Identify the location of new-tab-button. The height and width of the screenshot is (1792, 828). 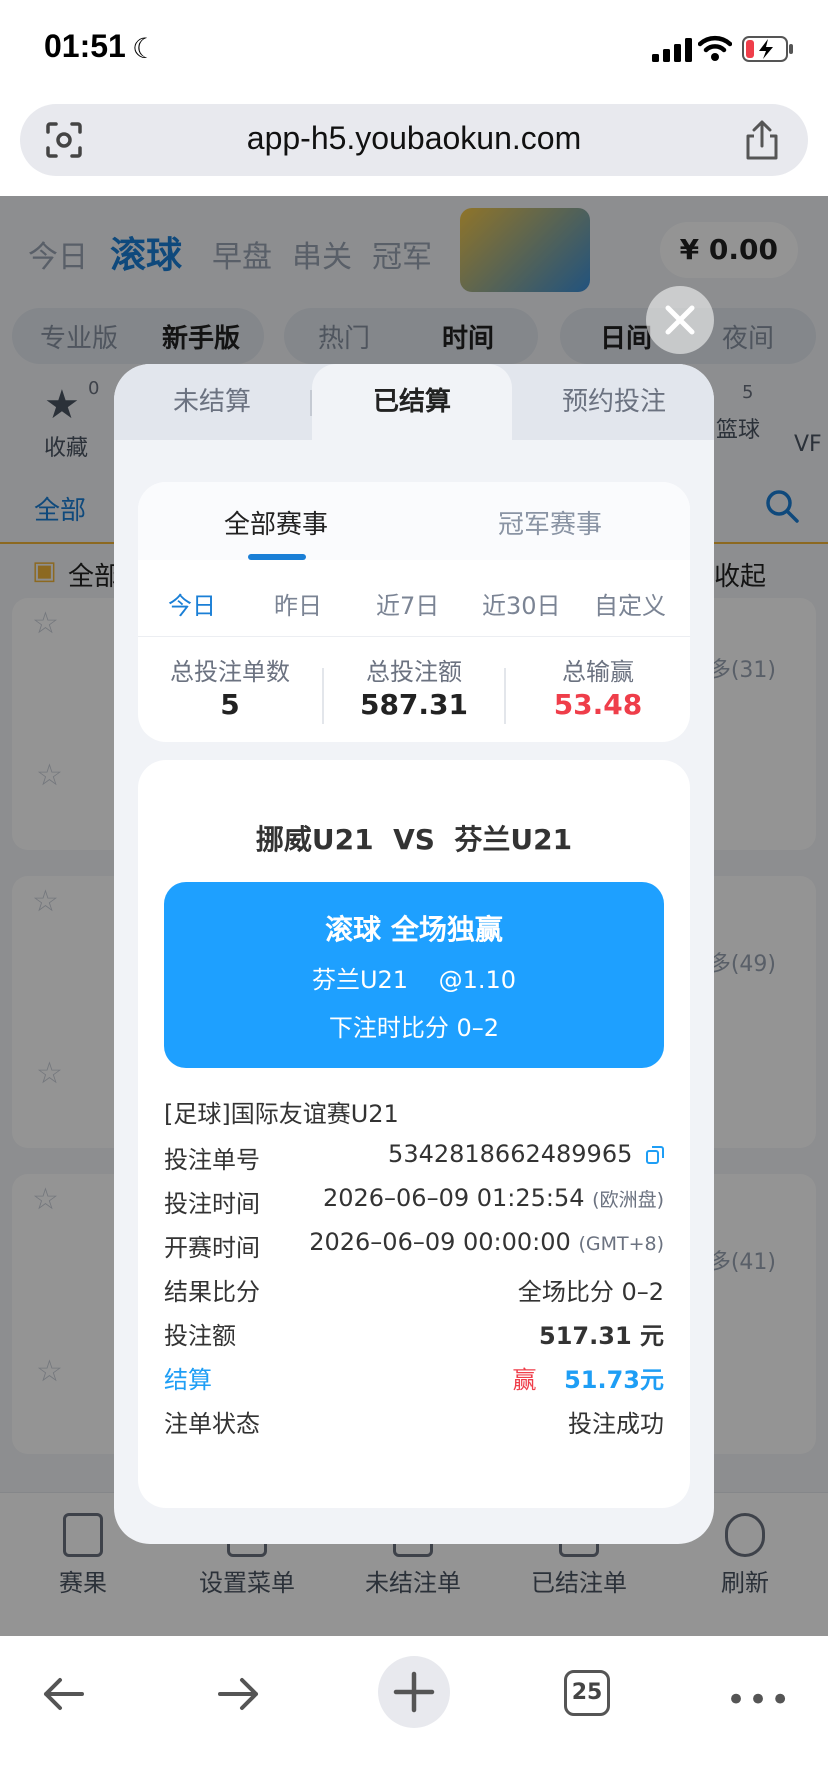
(414, 1692).